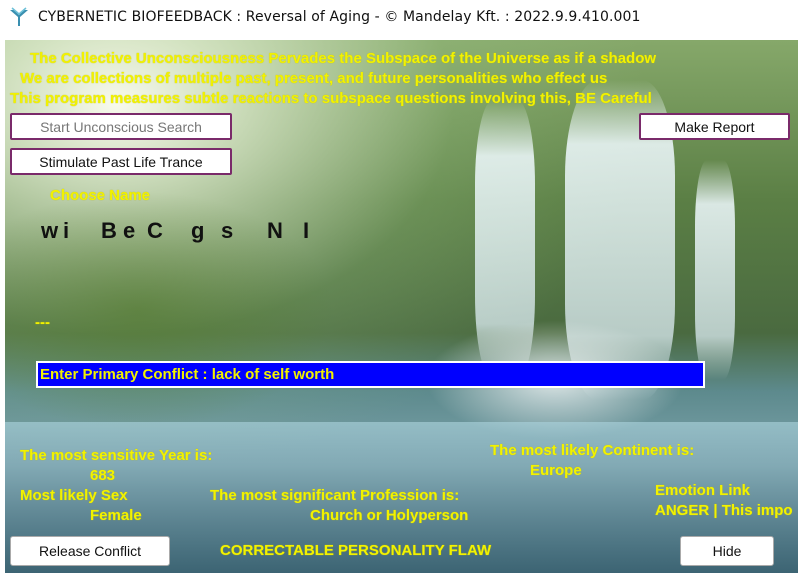  What do you see at coordinates (724, 510) in the screenshot?
I see `emotion-link-value: ANGER | This impo` at bounding box center [724, 510].